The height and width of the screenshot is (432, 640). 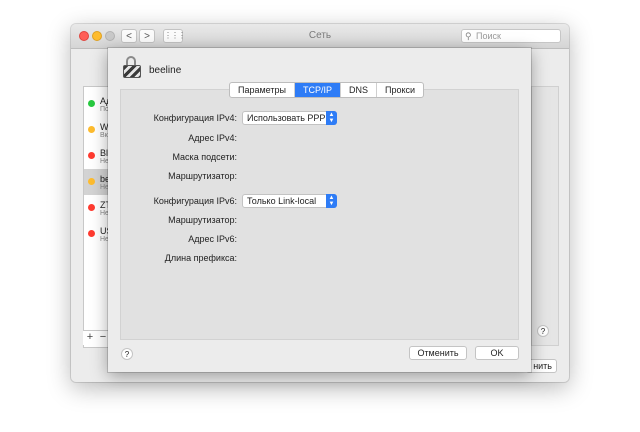 I want to click on tab-tcpip: TCP/IP, so click(x=317, y=90).